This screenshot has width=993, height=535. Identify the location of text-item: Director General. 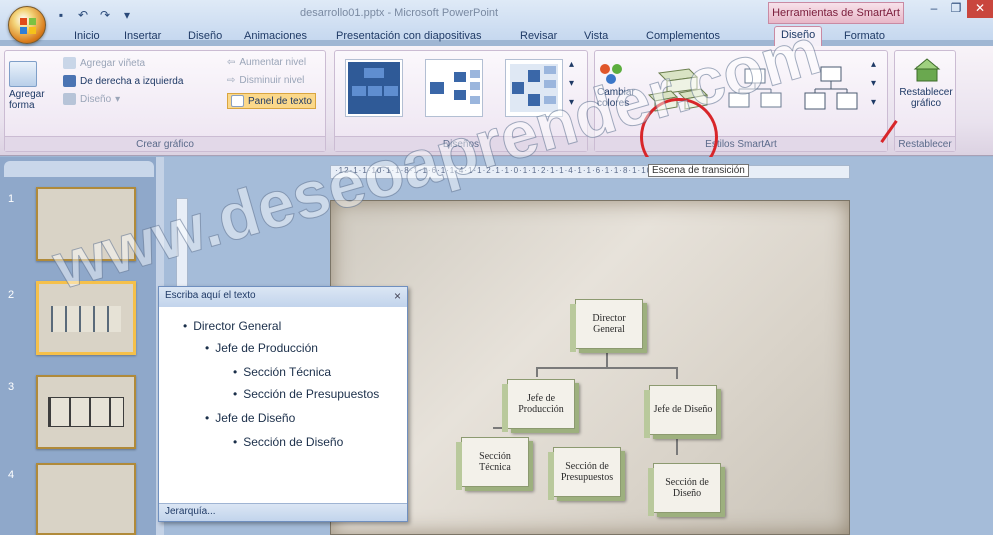
(232, 326).